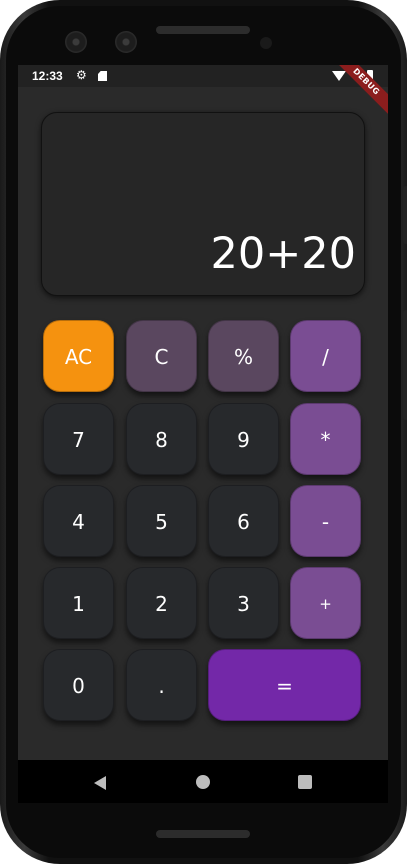 The width and height of the screenshot is (407, 864). I want to click on recents-icon, so click(305, 782).